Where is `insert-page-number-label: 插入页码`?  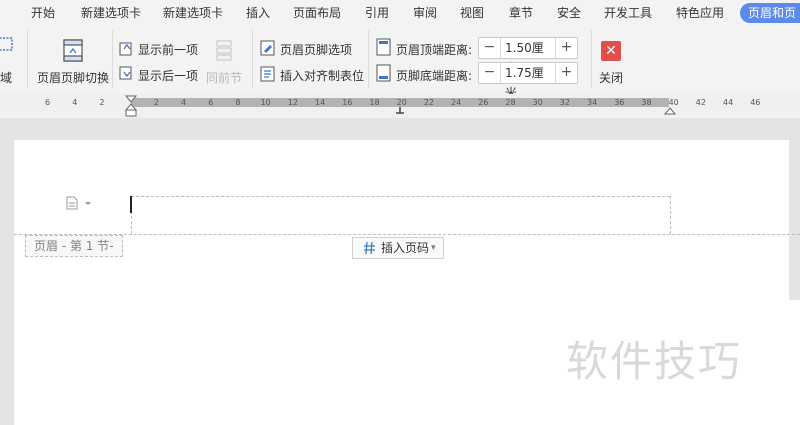 insert-page-number-label: 插入页码 is located at coordinates (405, 248).